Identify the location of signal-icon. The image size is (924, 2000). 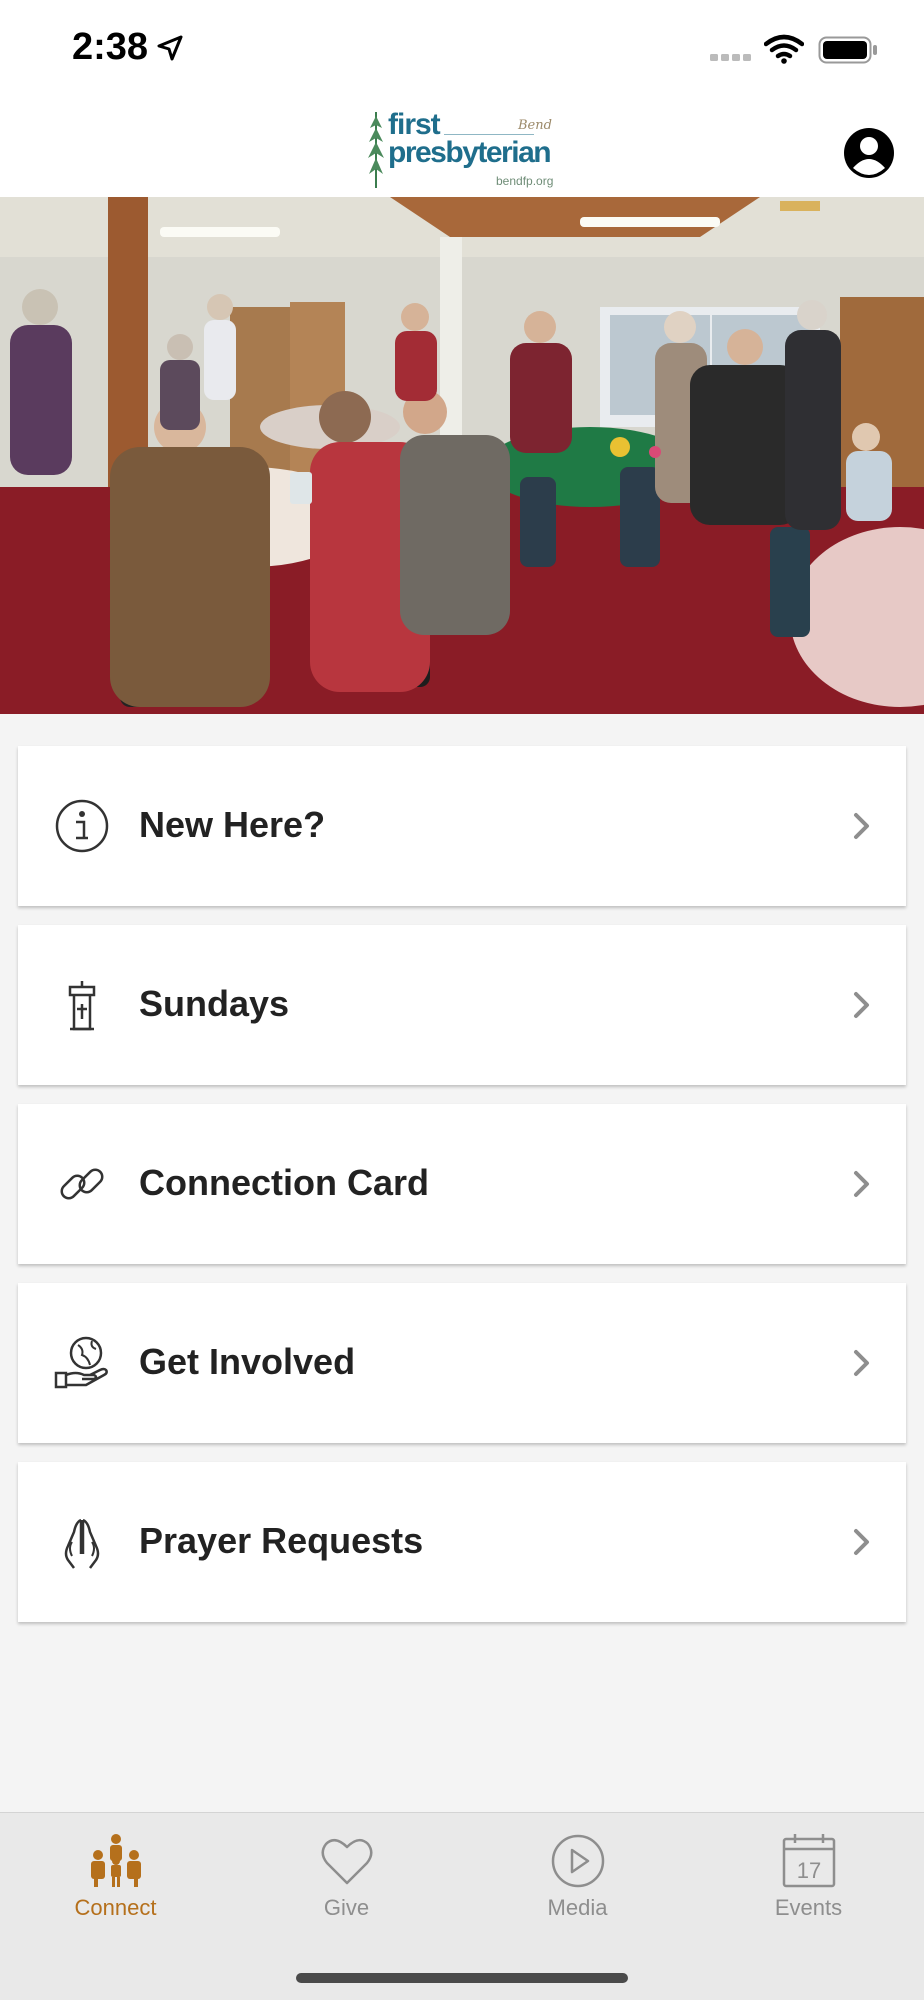
(730, 57).